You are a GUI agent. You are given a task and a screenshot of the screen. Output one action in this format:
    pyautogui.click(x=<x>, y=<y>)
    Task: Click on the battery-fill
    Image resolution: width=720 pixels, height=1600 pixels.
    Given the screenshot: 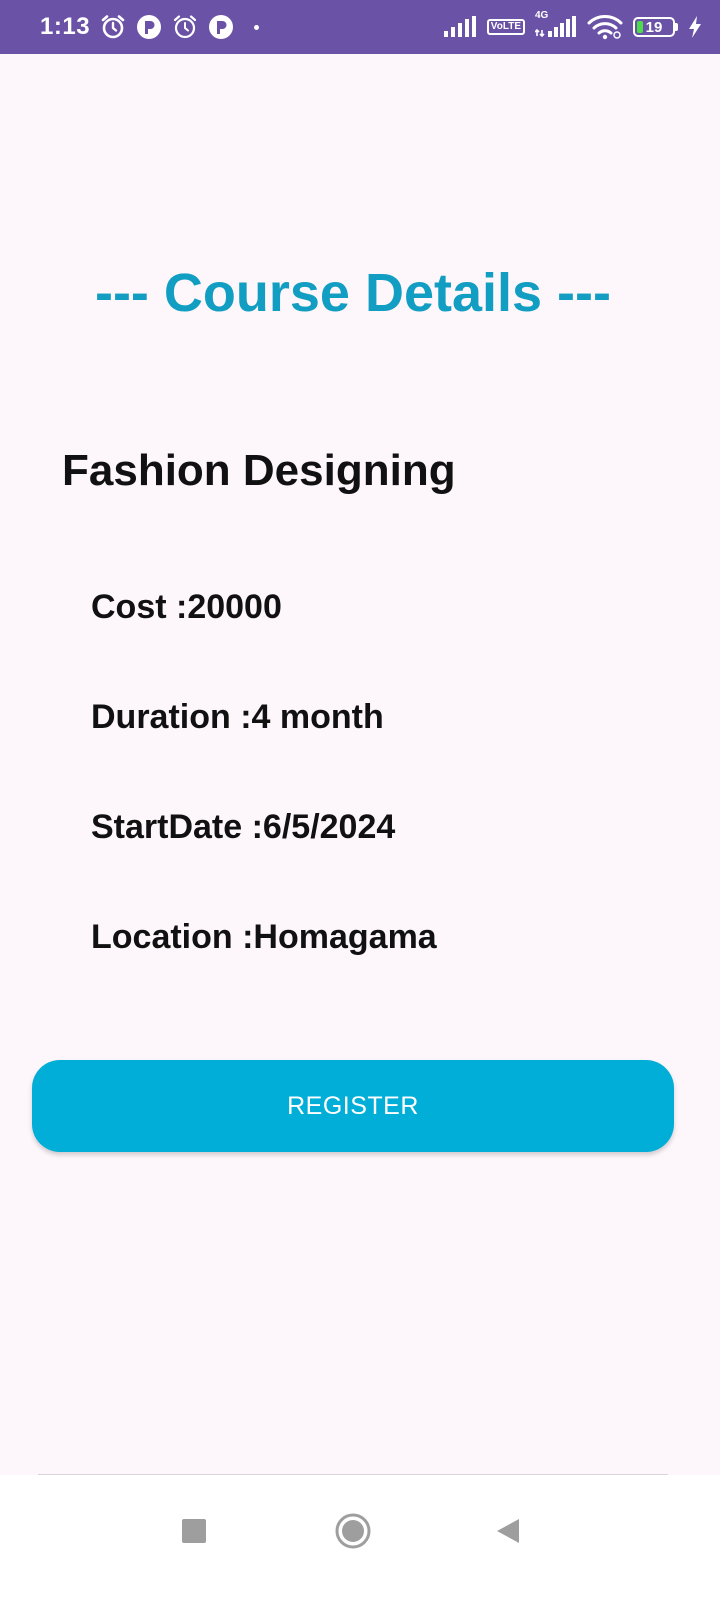 What is the action you would take?
    pyautogui.click(x=640, y=27)
    